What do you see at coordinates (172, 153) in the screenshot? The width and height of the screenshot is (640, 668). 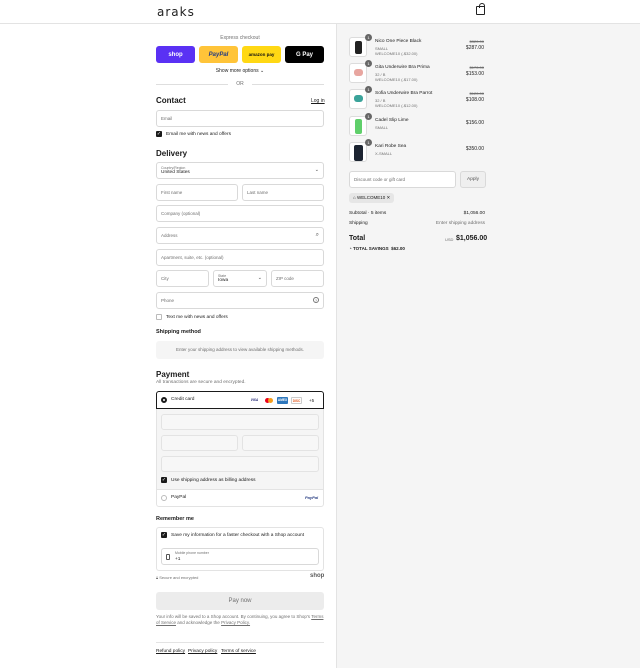 I see `delivery-heading: Delivery` at bounding box center [172, 153].